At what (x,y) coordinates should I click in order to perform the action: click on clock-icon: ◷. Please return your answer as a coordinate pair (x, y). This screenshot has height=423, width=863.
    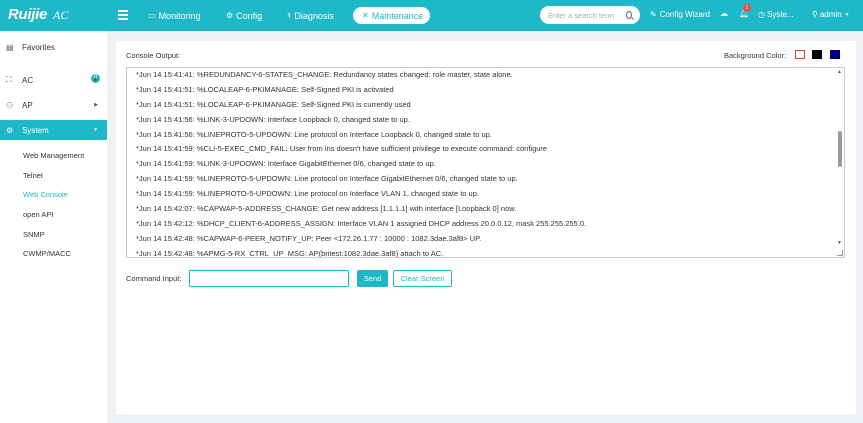
    Looking at the image, I should click on (761, 14).